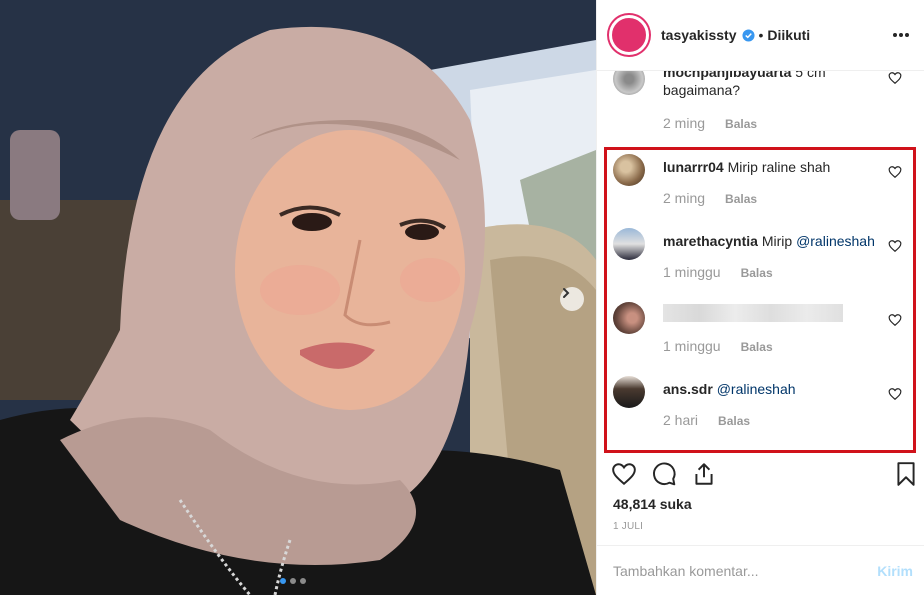 This screenshot has width=924, height=595. I want to click on comment-text: mochpanjibayuarta 5 cm bagaimana?, so click(773, 85).